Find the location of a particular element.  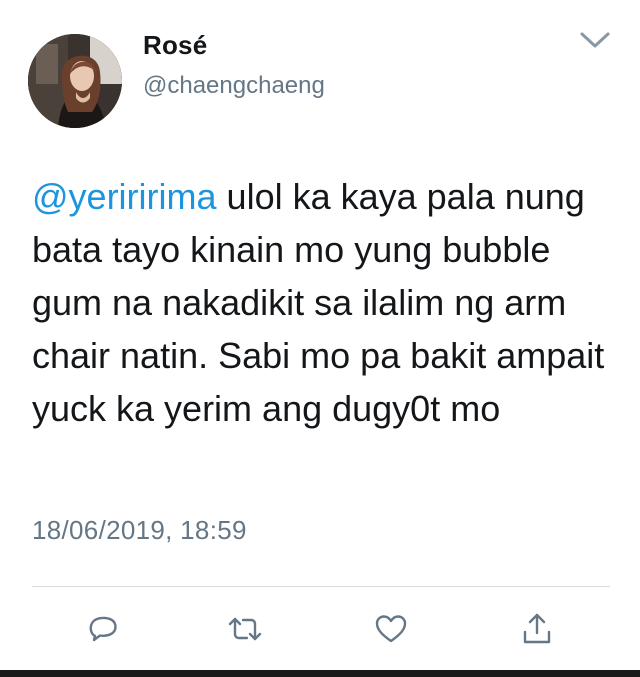

like-button is located at coordinates (391, 629).